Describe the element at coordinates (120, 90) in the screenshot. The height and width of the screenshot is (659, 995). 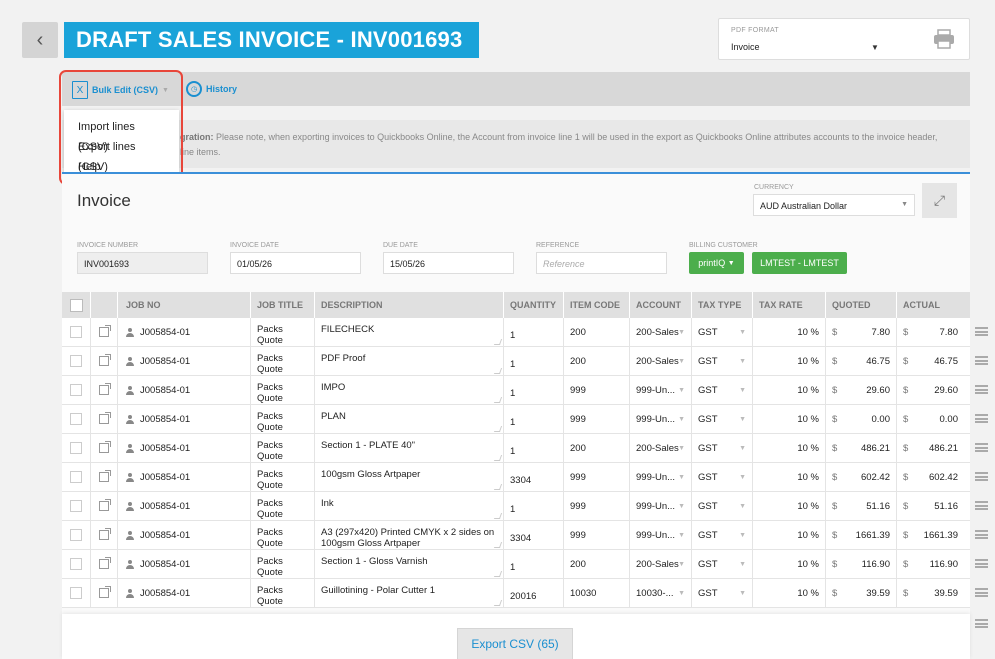
I see `bulk-edit-button: X Bulk Edit (CSV) ▼` at that location.